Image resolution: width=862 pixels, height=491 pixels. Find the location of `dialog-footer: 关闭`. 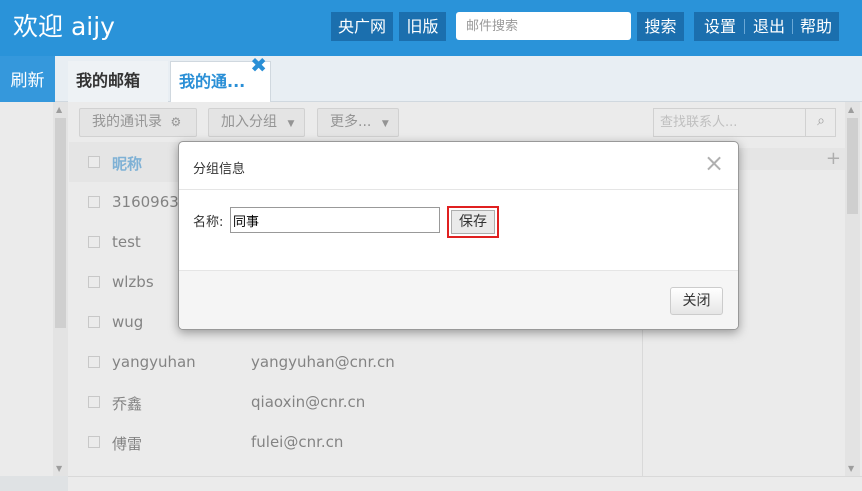

dialog-footer: 关闭 is located at coordinates (458, 299).